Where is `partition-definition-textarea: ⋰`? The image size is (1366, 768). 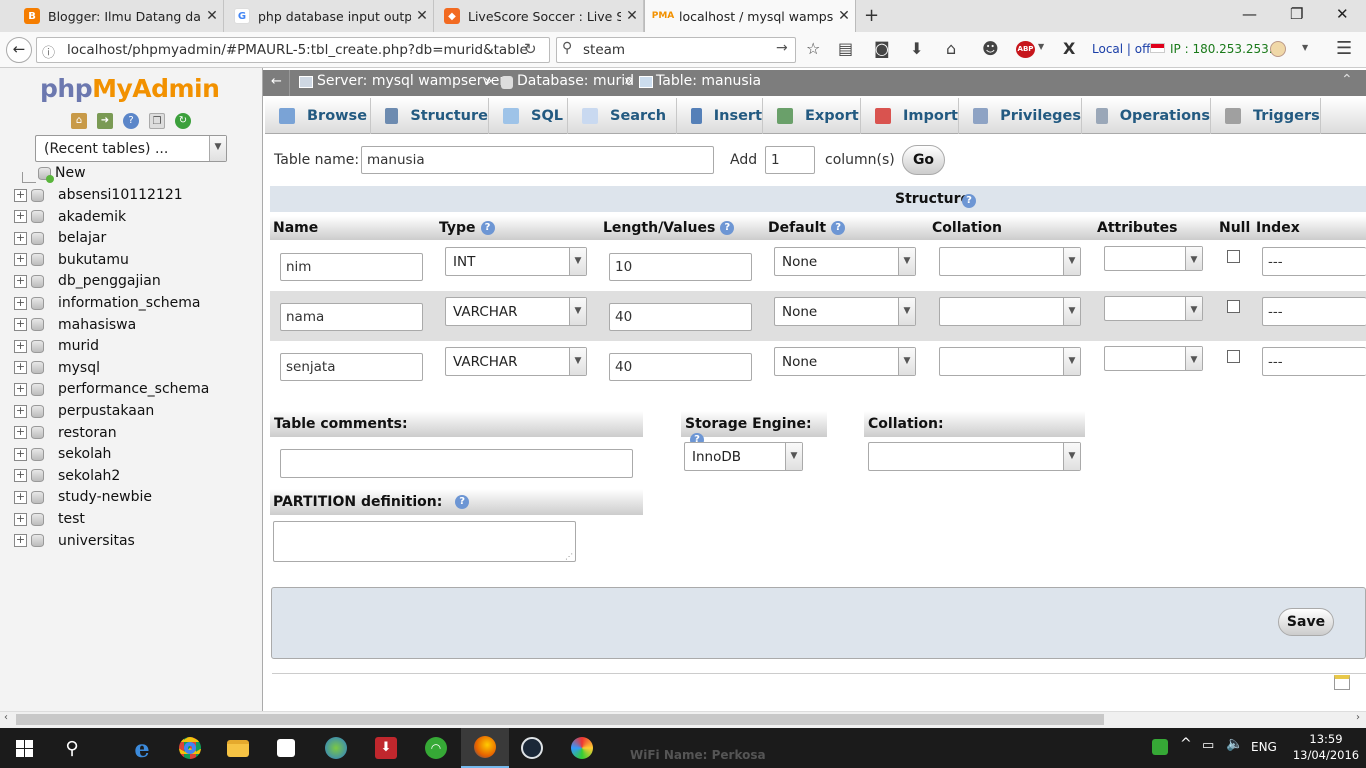 partition-definition-textarea: ⋰ is located at coordinates (424, 541).